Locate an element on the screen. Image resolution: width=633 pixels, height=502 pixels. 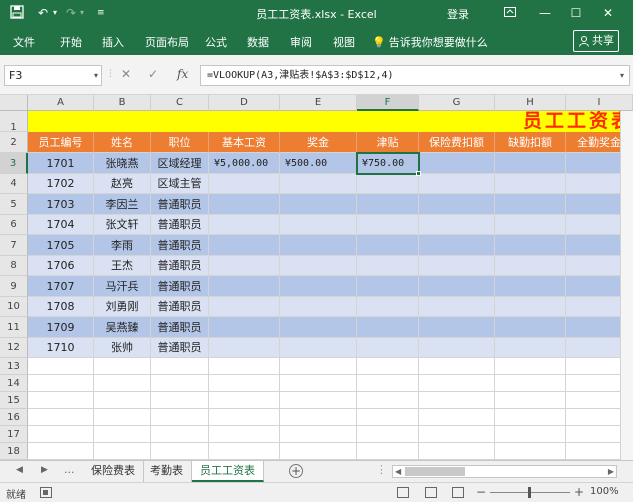
minimize-icon: — is located at coordinates (545, 13).